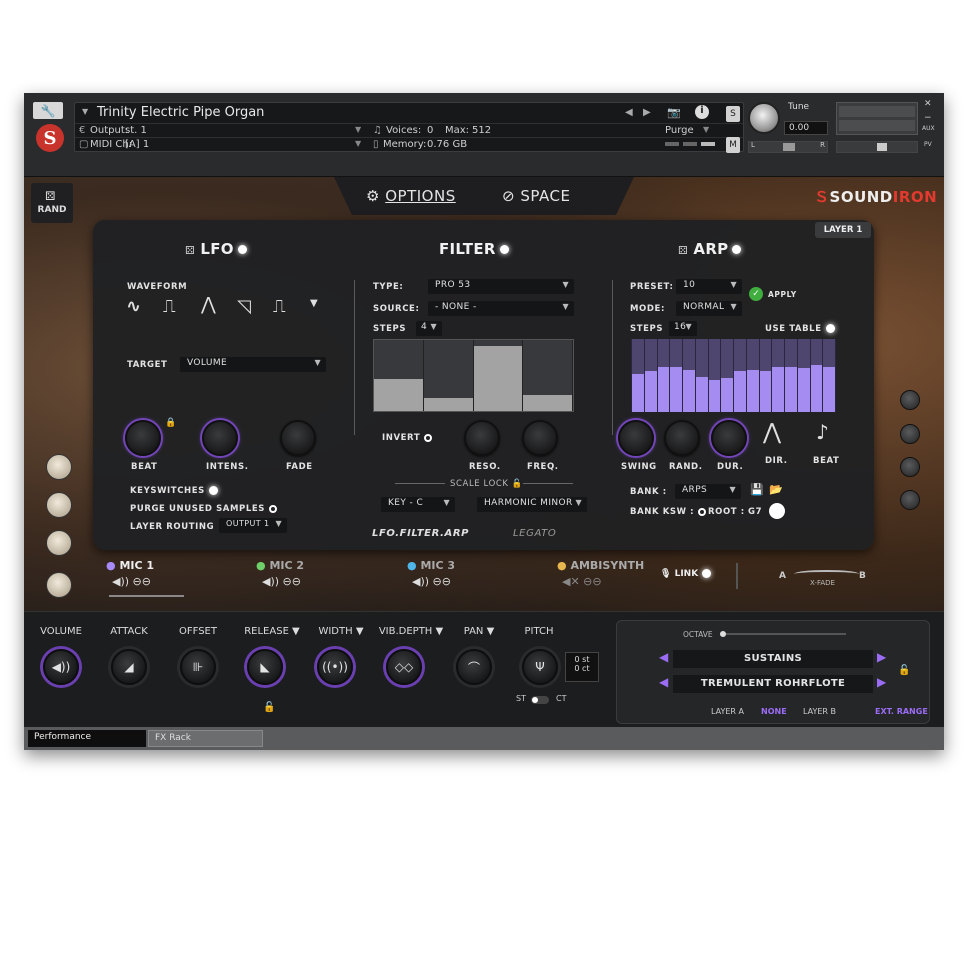 The height and width of the screenshot is (970, 970). Describe the element at coordinates (928, 128) in the screenshot. I see `aux-button: AUX` at that location.